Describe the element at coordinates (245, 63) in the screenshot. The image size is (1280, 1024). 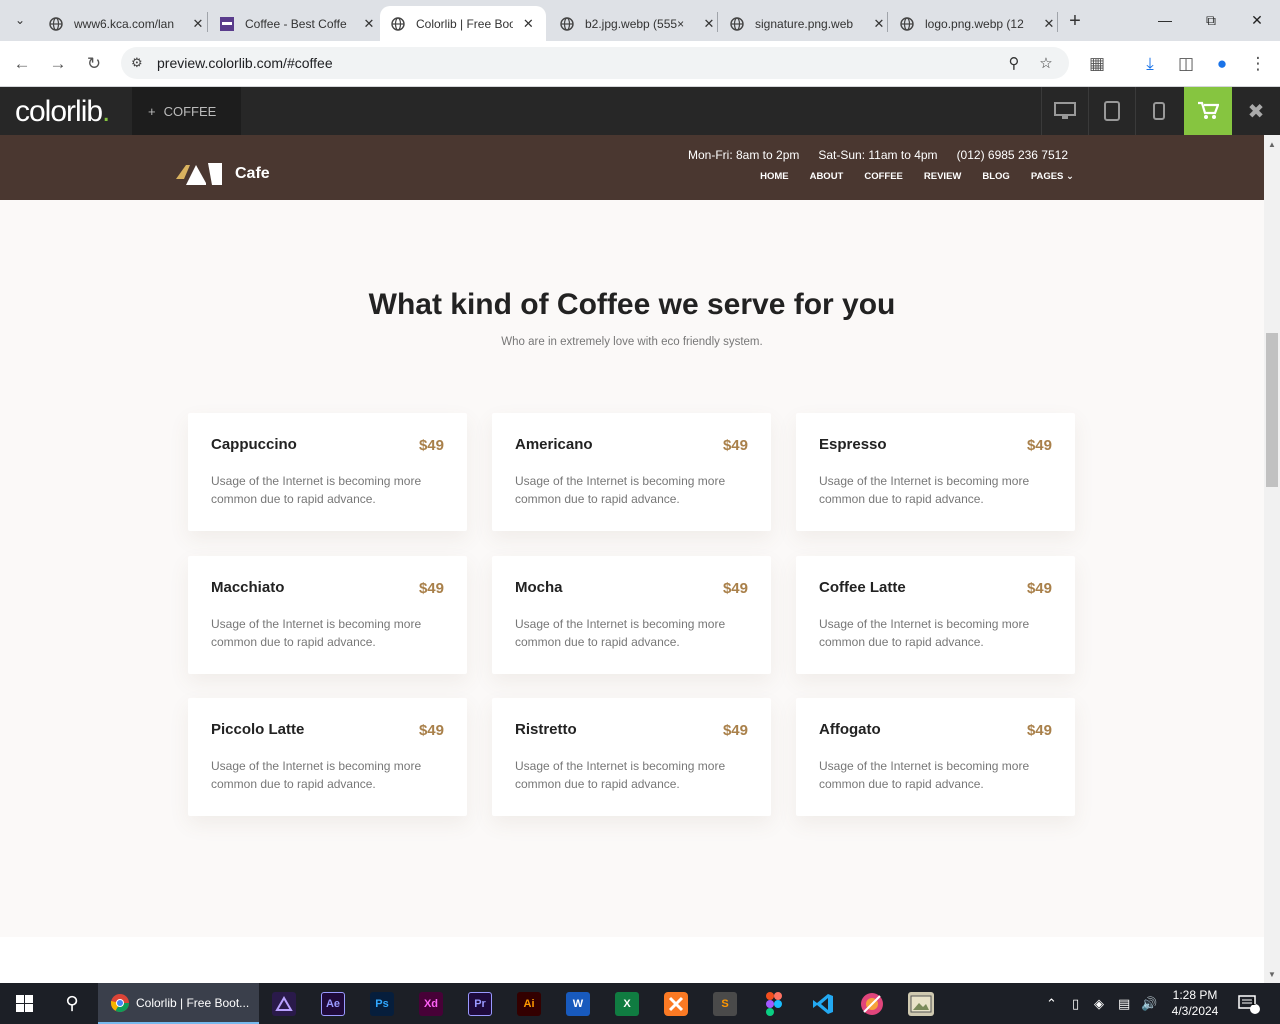
I see `url-text: preview.colorlib.com/#coffee` at that location.